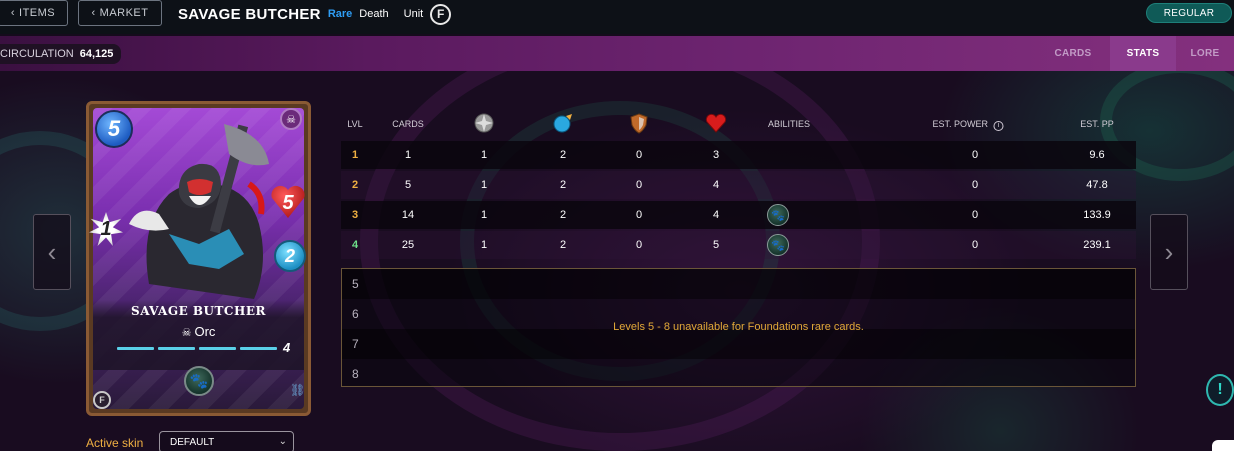 The height and width of the screenshot is (451, 1234). What do you see at coordinates (716, 123) in the screenshot?
I see `health-icon` at bounding box center [716, 123].